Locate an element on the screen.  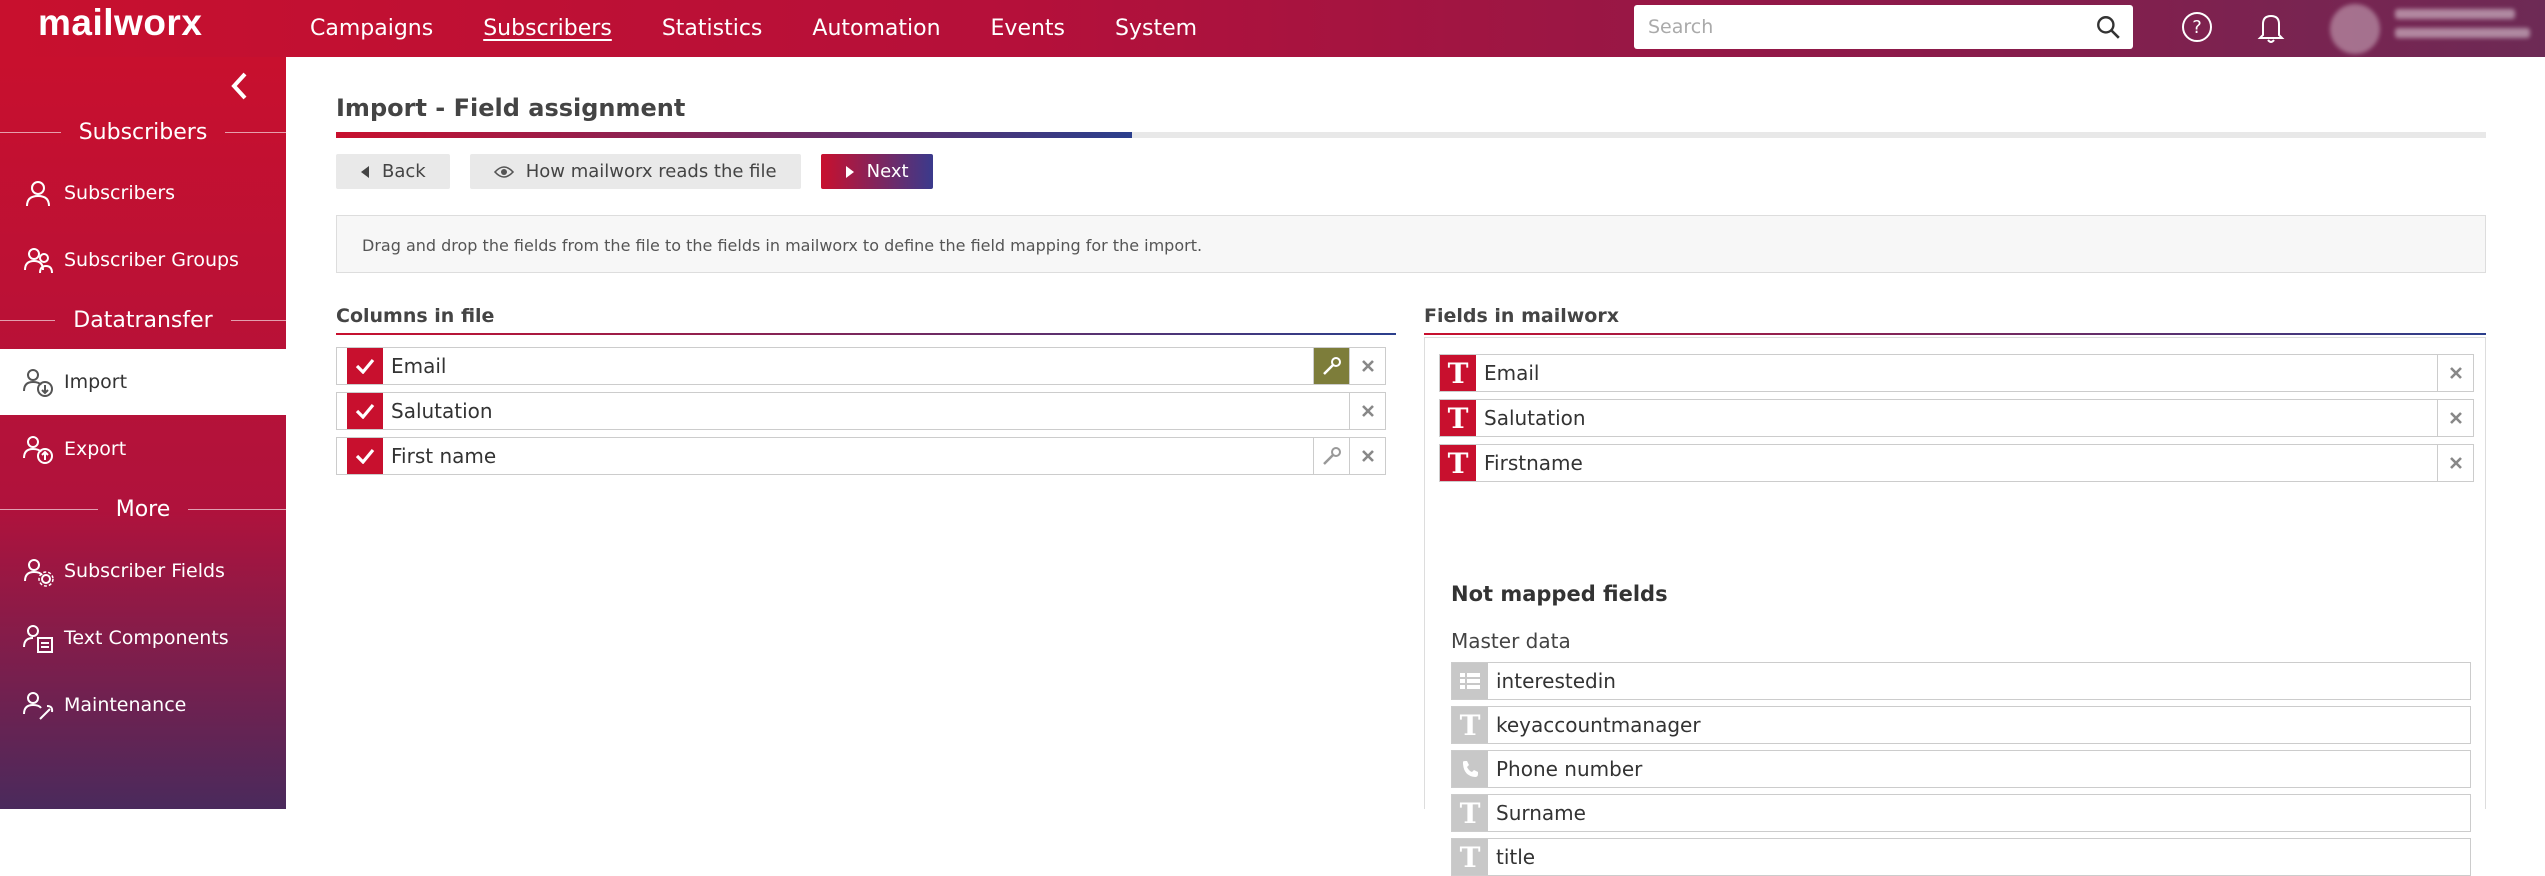
next-button-label: Next is located at coordinates (887, 171).